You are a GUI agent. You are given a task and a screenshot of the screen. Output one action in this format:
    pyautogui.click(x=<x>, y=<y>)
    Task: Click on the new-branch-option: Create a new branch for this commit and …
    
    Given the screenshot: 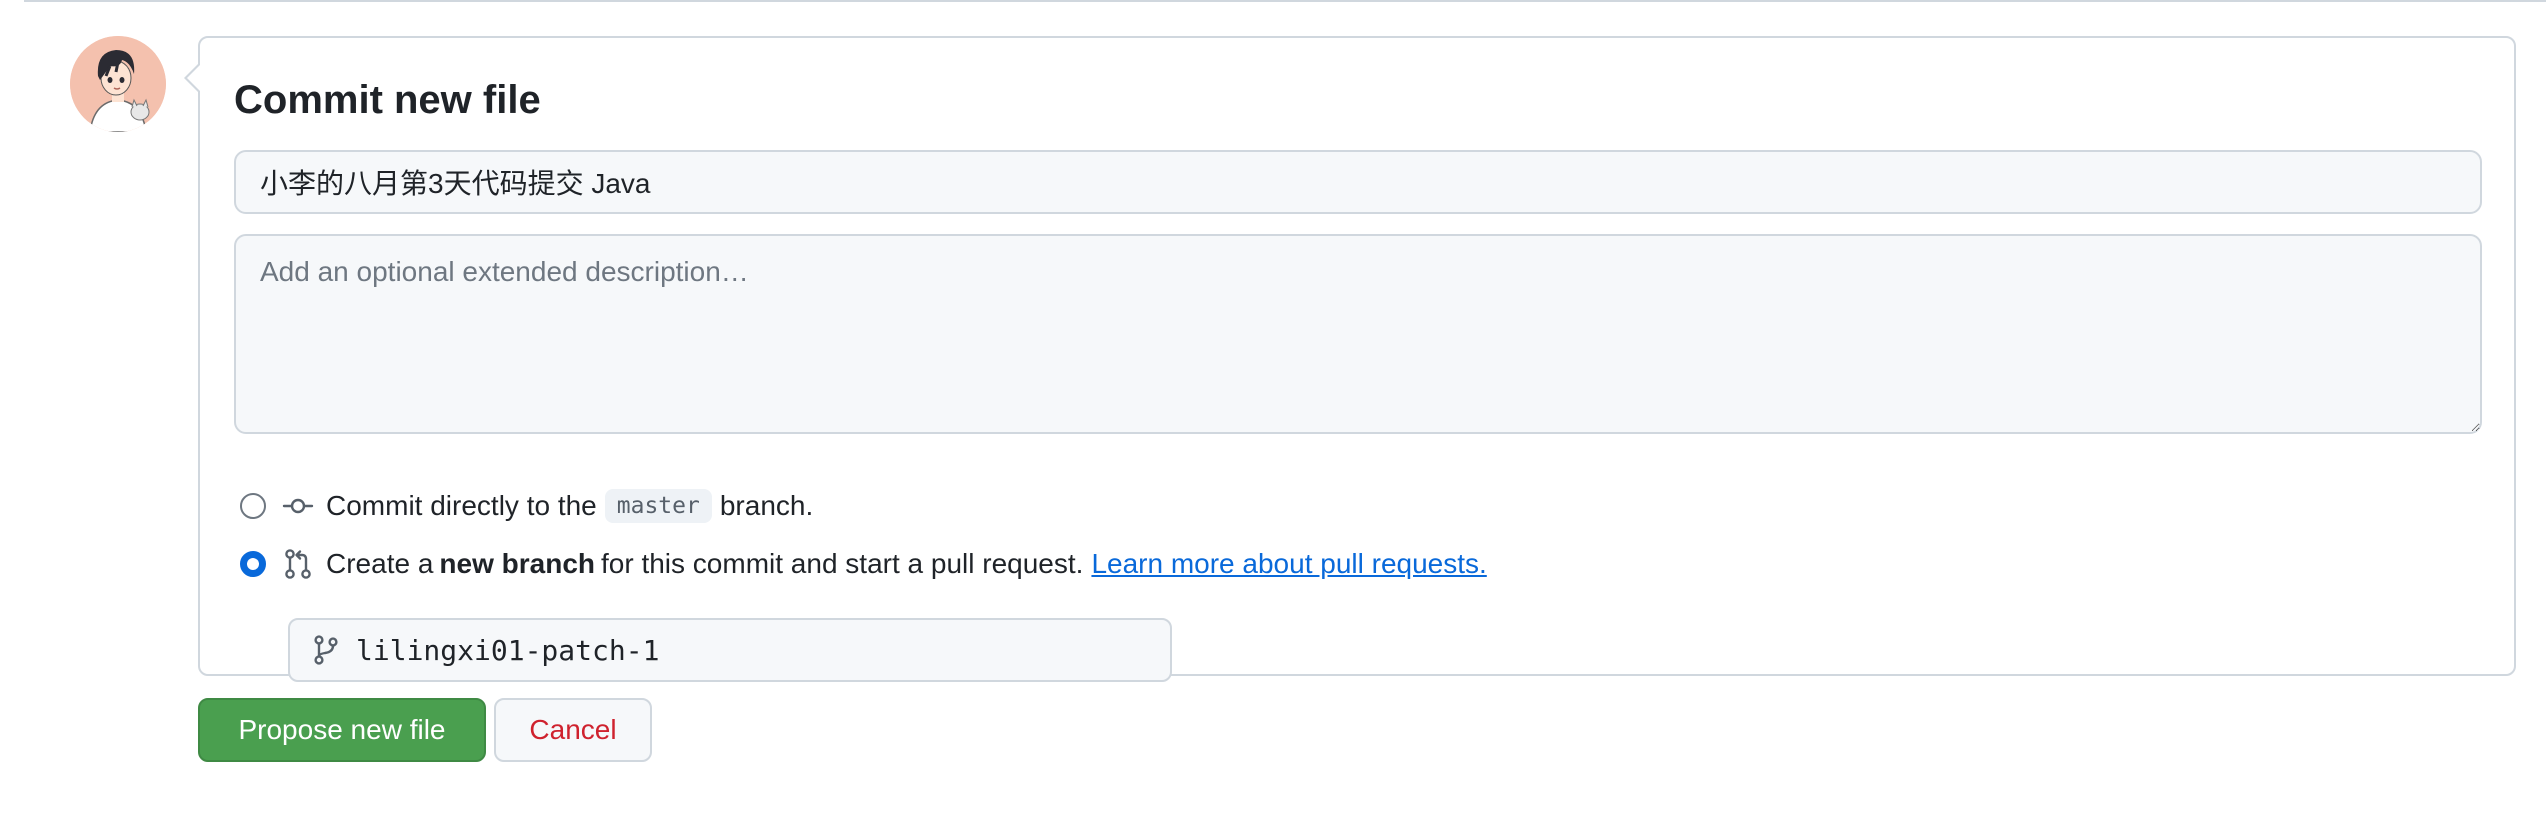 What is the action you would take?
    pyautogui.click(x=863, y=564)
    